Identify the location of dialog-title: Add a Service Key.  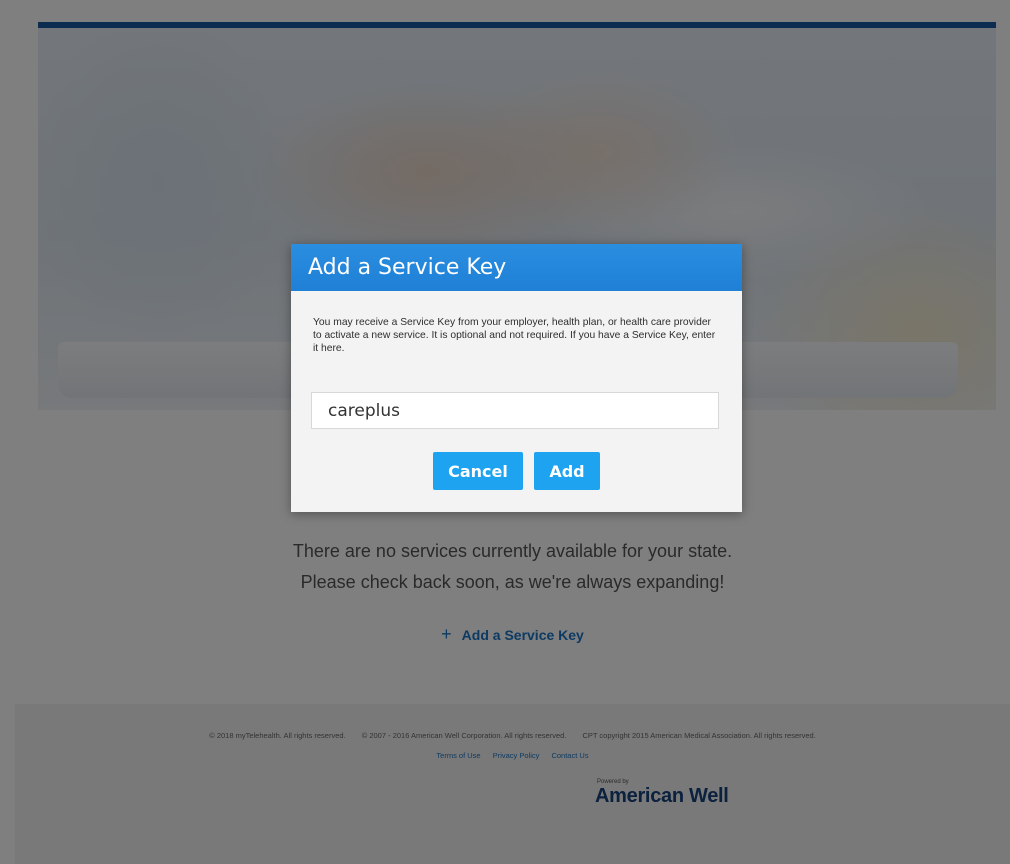
(516, 267).